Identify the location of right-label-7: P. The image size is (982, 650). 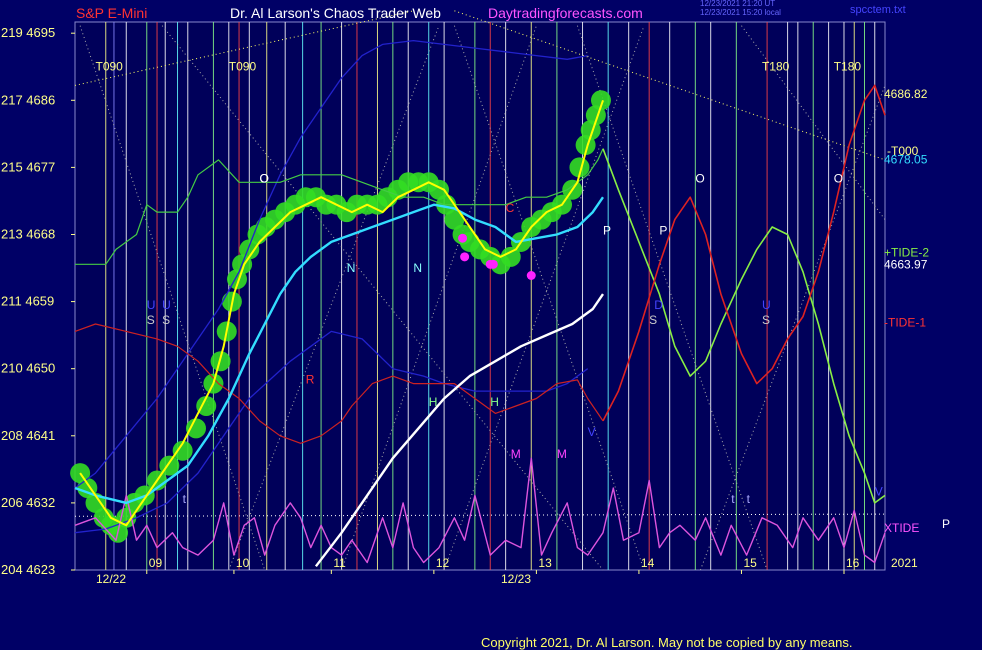
(946, 524).